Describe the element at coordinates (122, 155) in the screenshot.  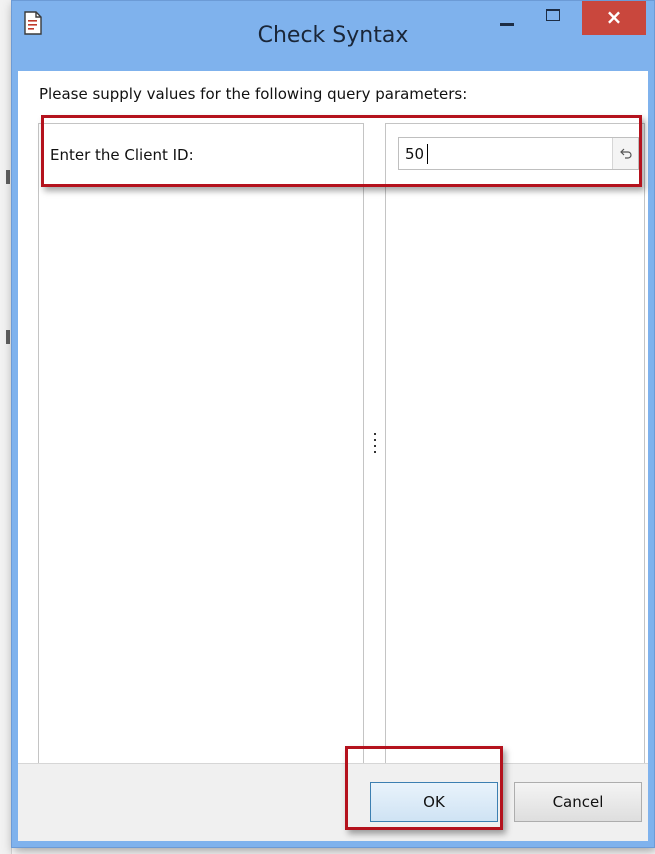
I see `parameter-label: Enter the Client ID:` at that location.